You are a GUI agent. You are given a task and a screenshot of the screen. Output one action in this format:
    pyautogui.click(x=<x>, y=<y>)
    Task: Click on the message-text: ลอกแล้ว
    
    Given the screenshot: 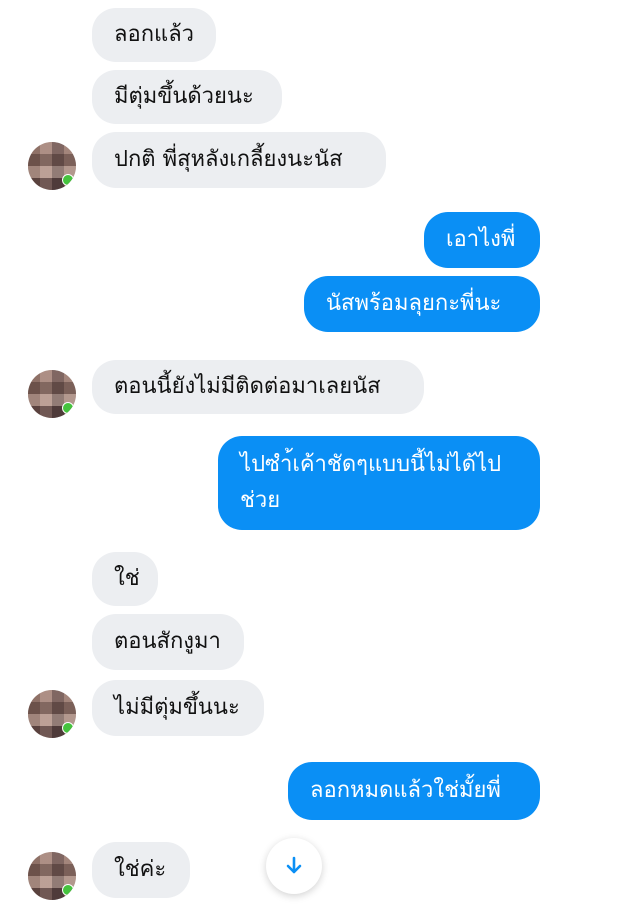 What is the action you would take?
    pyautogui.click(x=154, y=34)
    